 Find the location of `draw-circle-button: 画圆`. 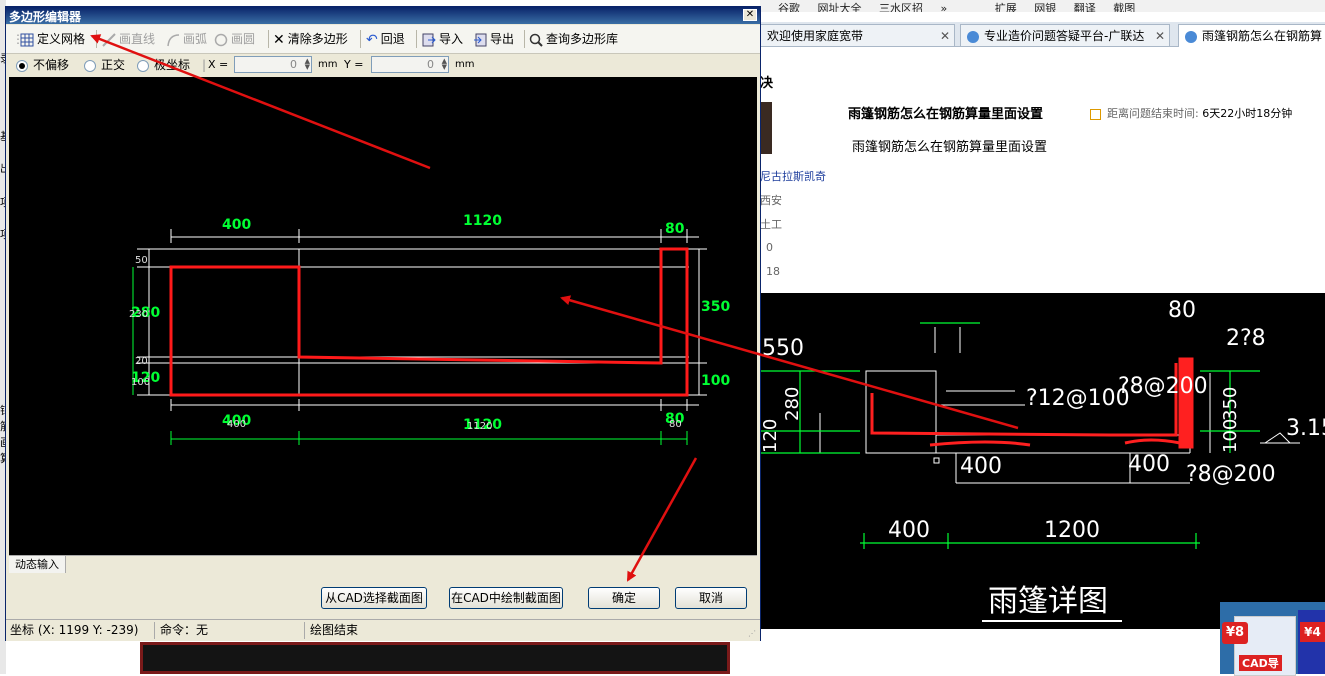

draw-circle-button: 画圆 is located at coordinates (234, 39).